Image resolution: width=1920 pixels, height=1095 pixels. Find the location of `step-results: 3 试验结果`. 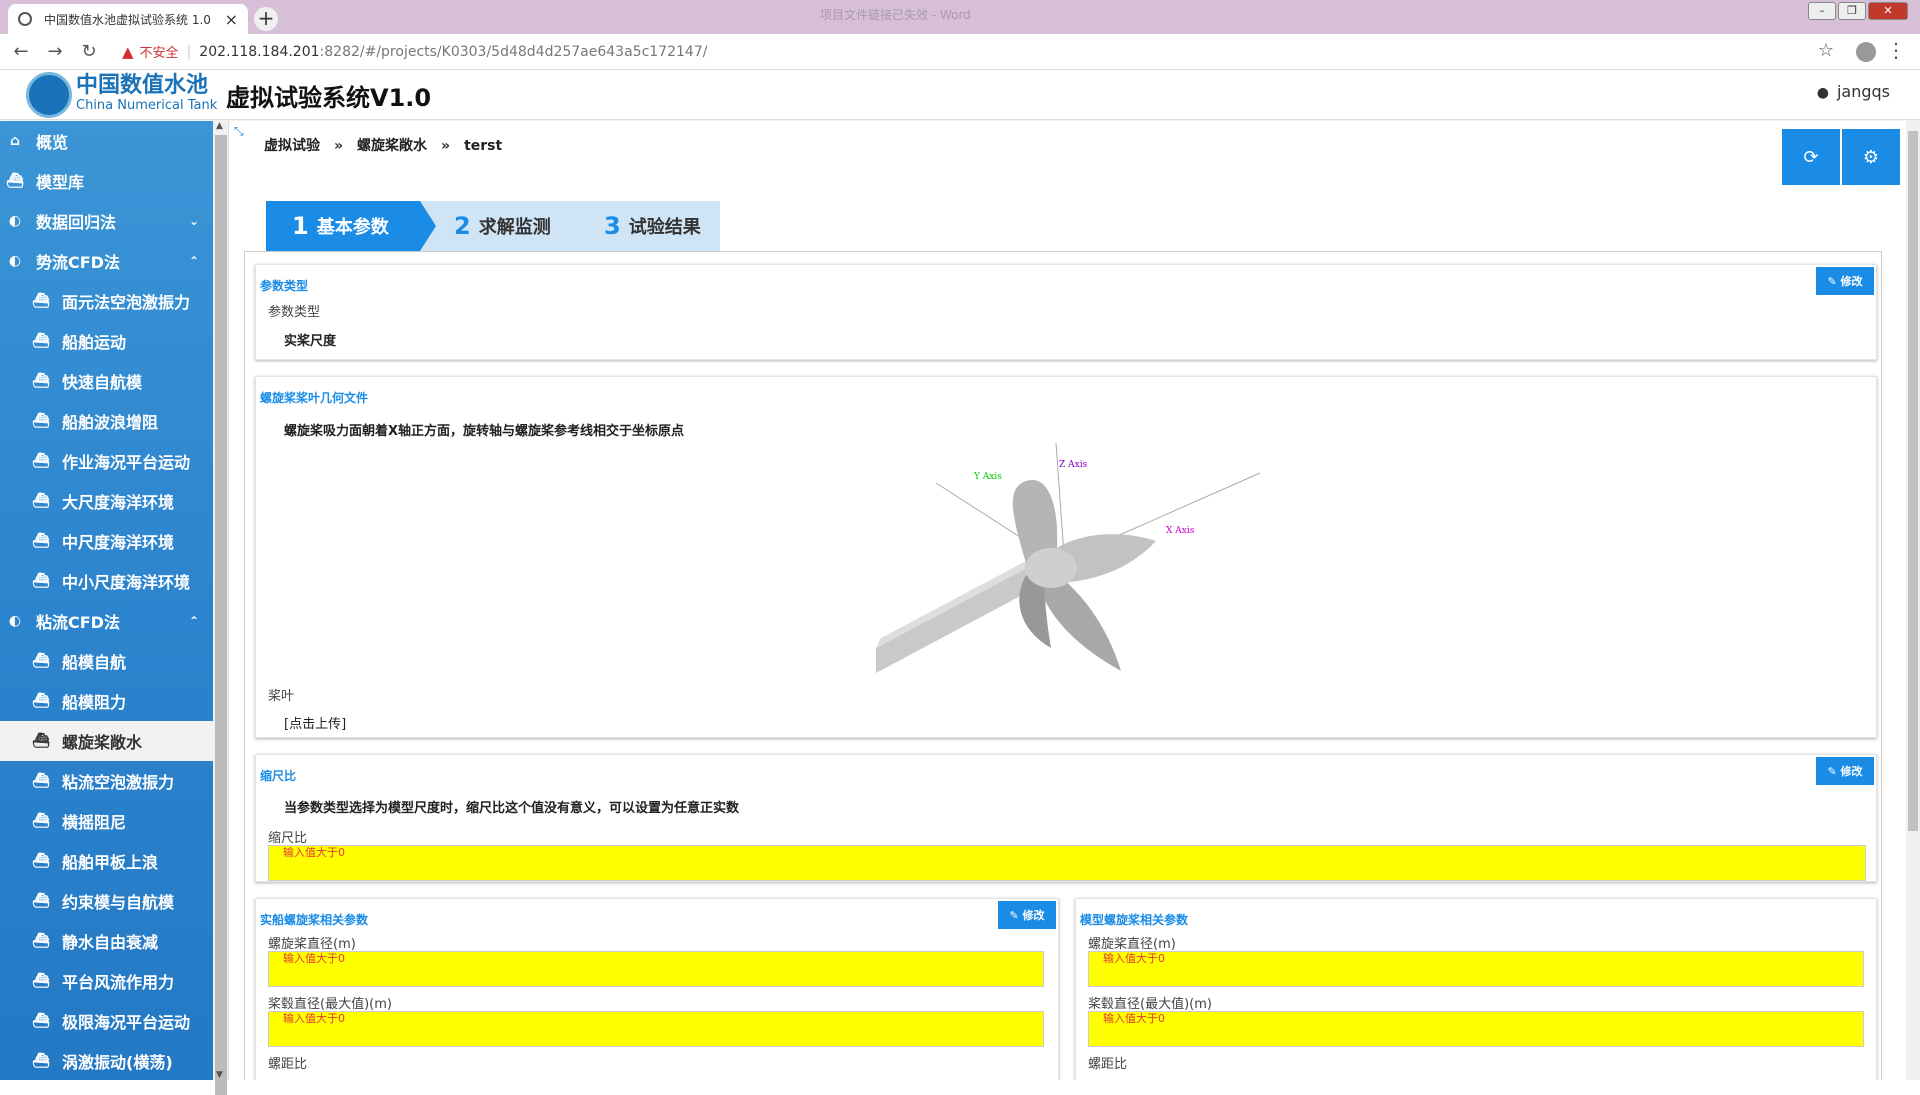

step-results: 3 试验结果 is located at coordinates (645, 226).